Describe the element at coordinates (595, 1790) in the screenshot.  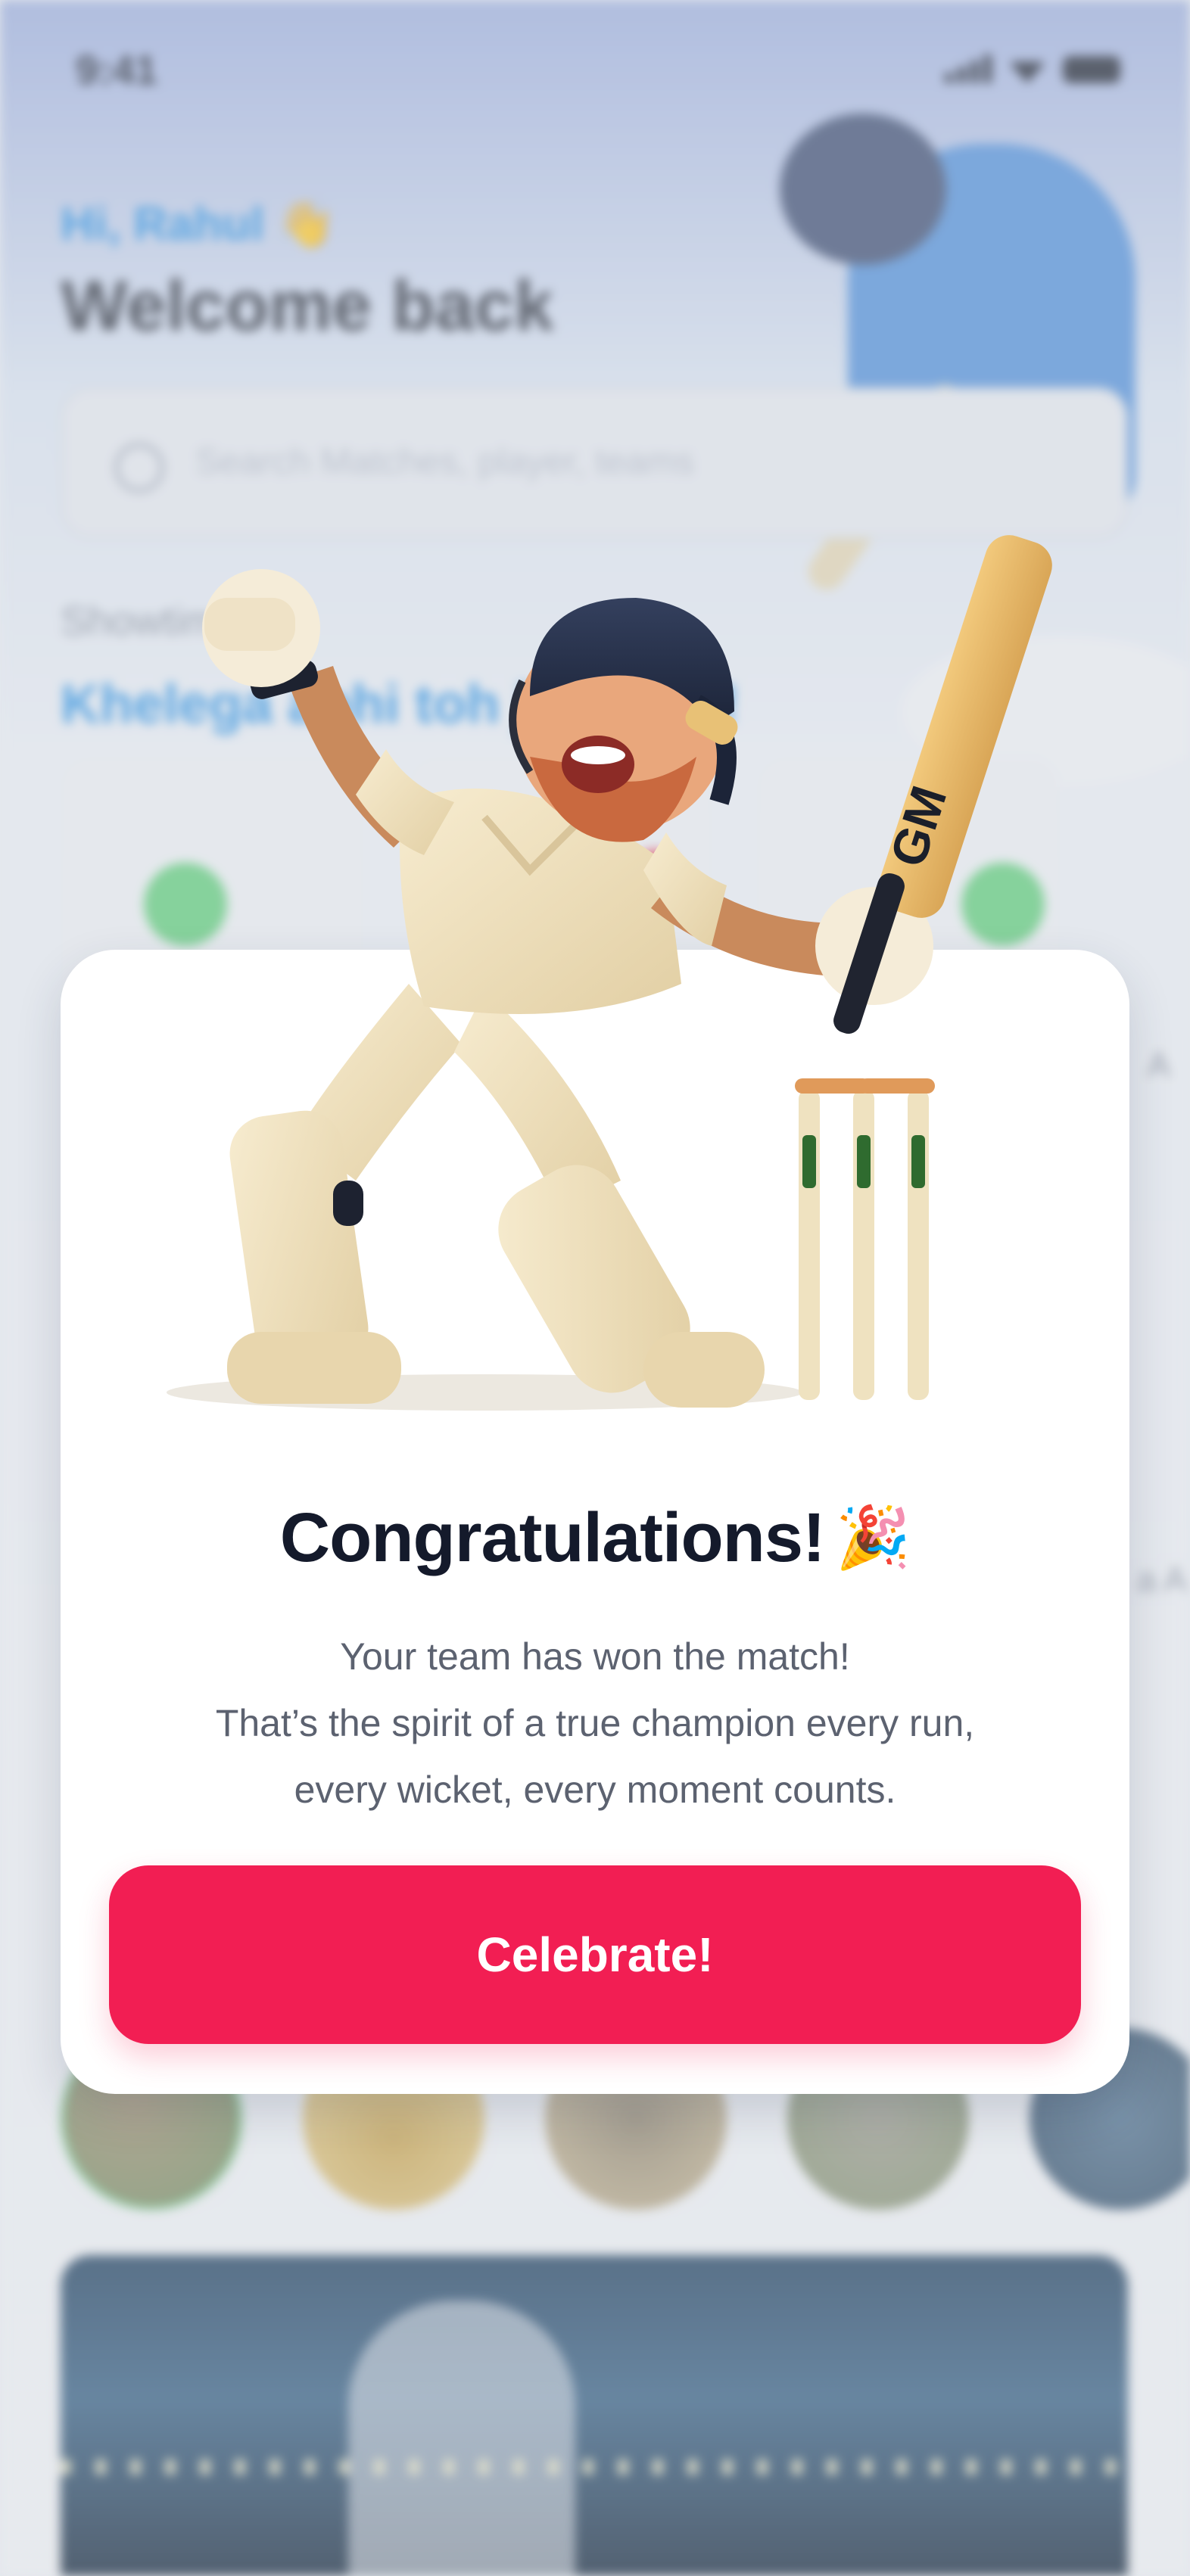
I see `message-line: every wicket, every moment counts.` at that location.